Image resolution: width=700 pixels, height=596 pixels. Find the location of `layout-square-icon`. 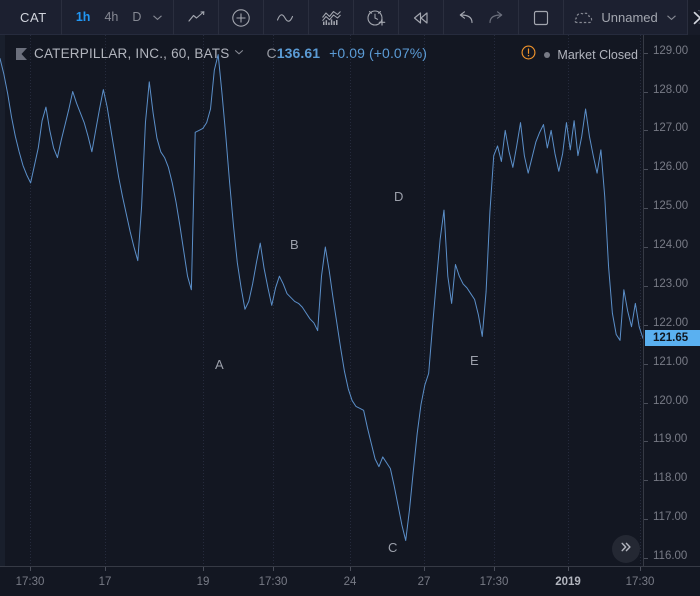

layout-square-icon is located at coordinates (541, 17).